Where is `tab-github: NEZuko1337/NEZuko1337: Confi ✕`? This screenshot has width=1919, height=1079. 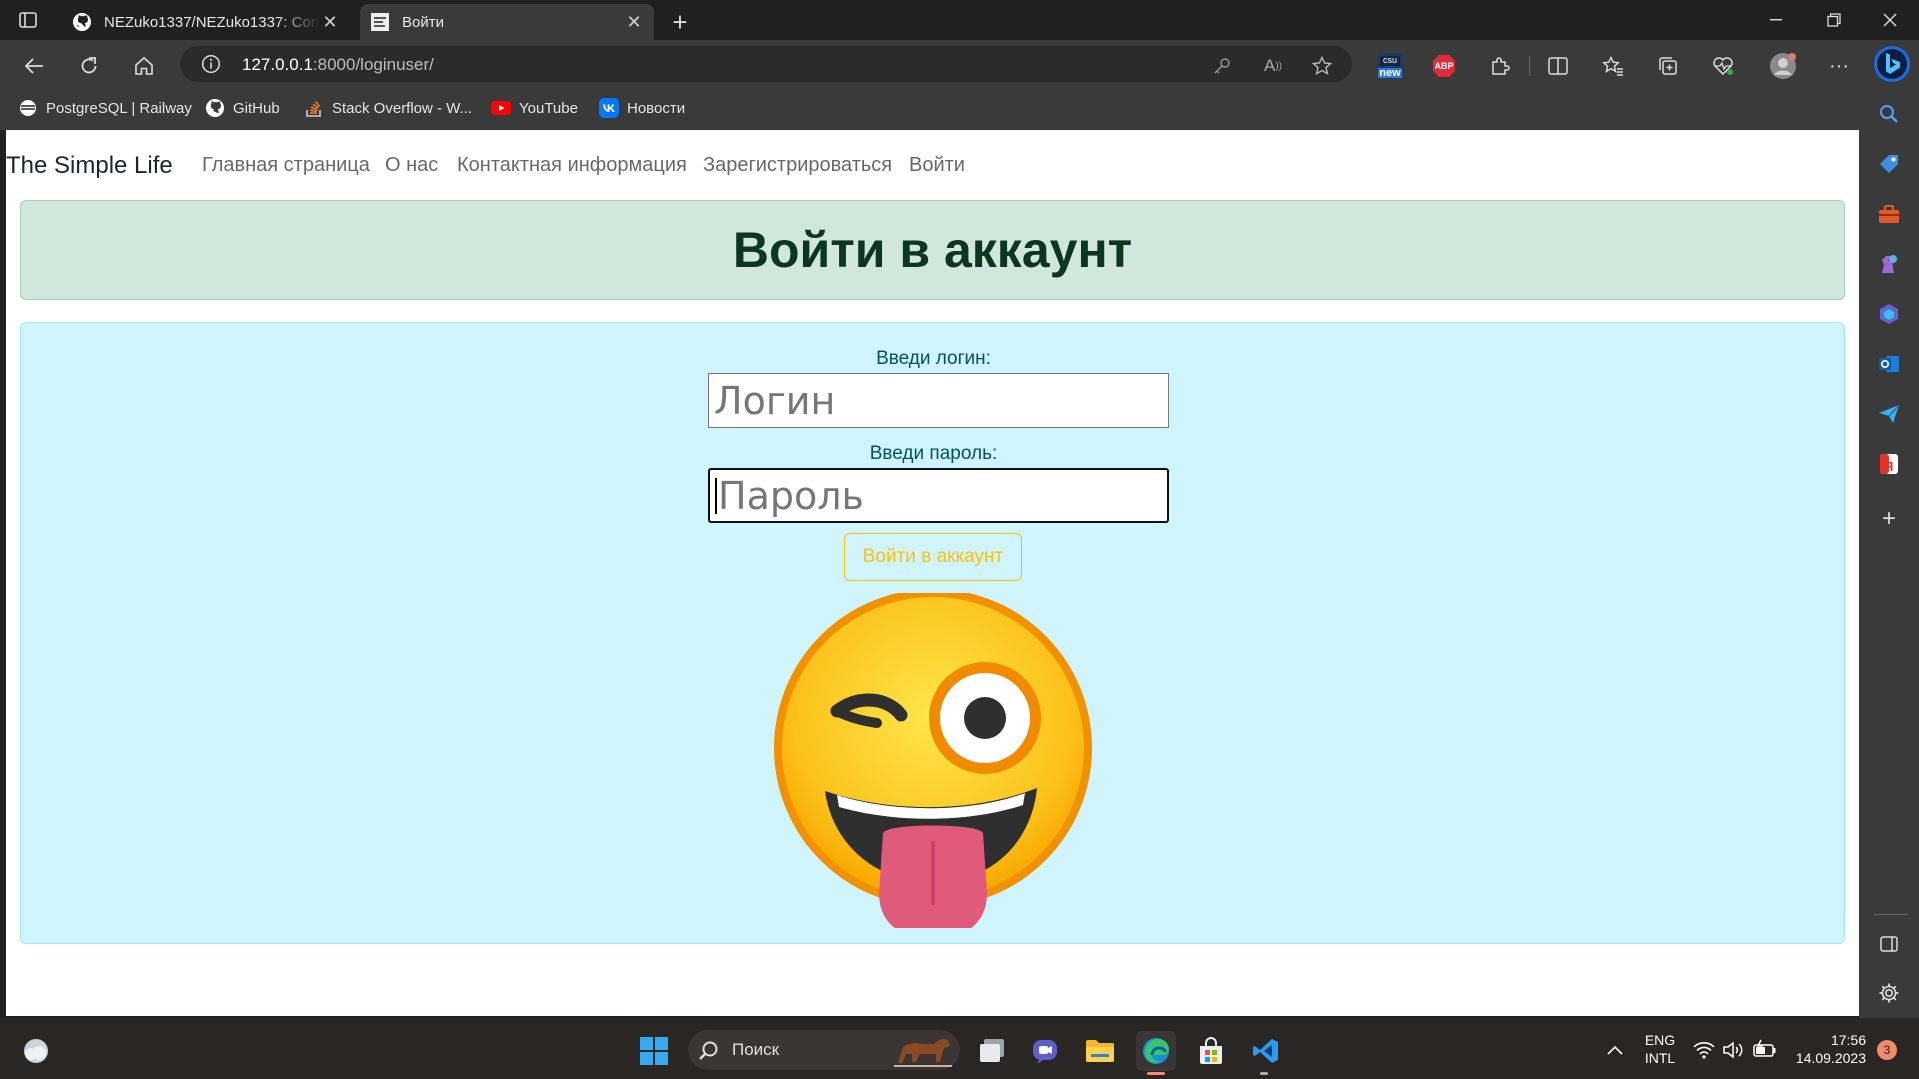 tab-github: NEZuko1337/NEZuko1337: Confi ✕ is located at coordinates (206, 22).